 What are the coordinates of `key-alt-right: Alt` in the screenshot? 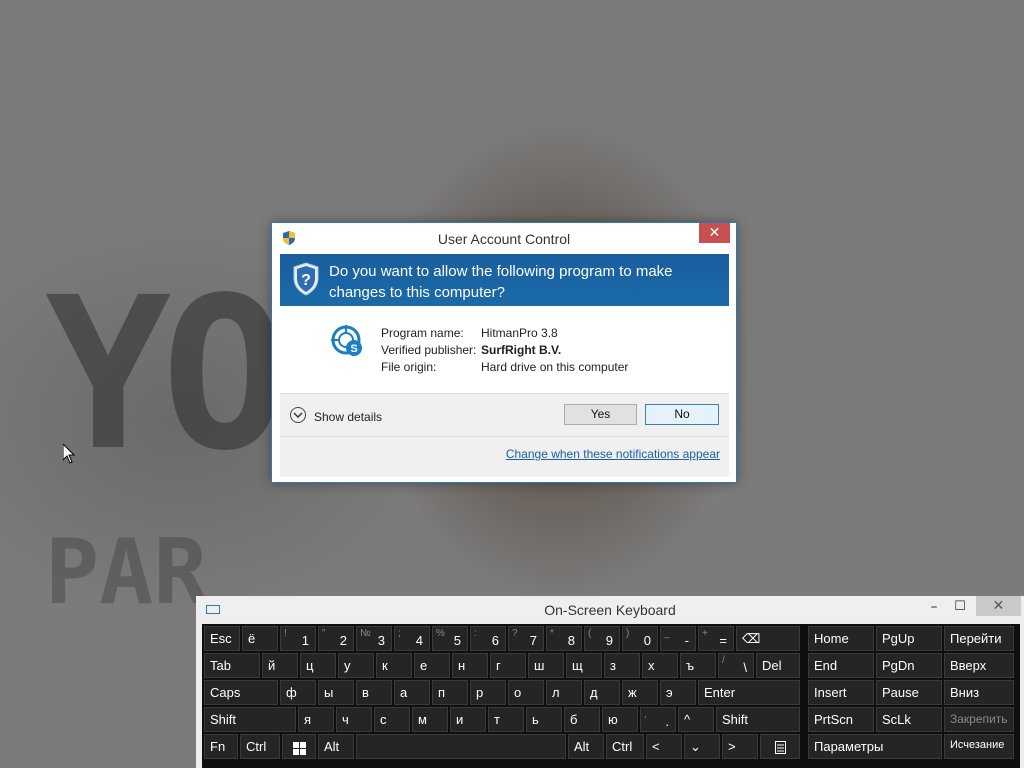 It's located at (586, 746).